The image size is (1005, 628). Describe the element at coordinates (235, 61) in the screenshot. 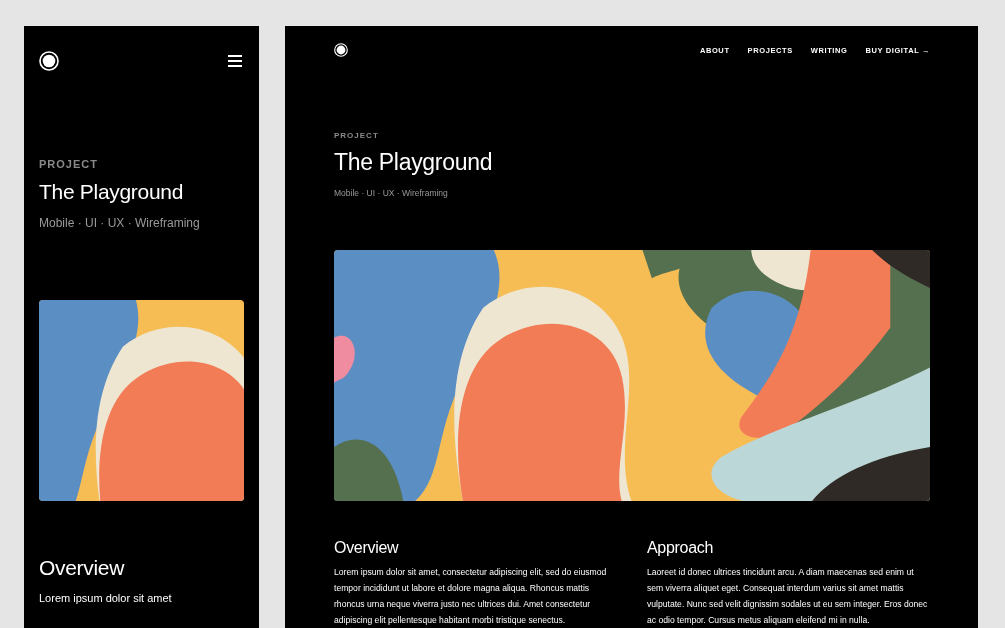

I see `menu-icon` at that location.